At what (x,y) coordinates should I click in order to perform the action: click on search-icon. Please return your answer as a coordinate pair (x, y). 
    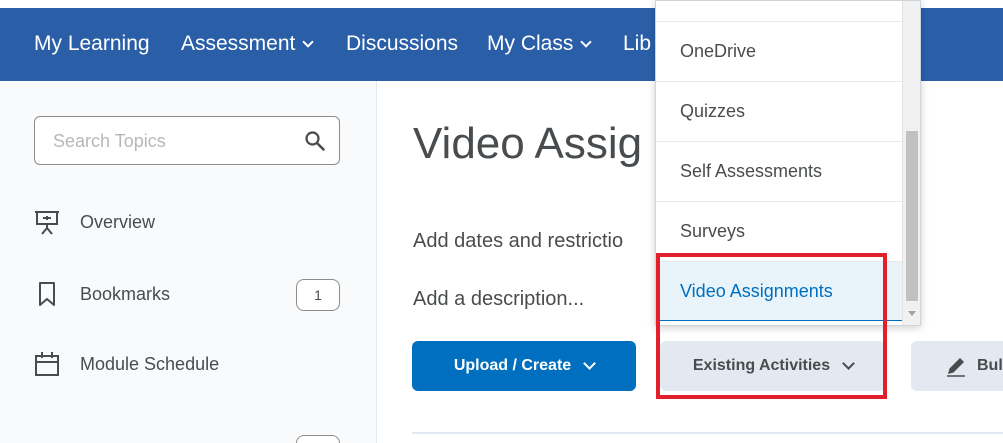
    Looking at the image, I should click on (315, 141).